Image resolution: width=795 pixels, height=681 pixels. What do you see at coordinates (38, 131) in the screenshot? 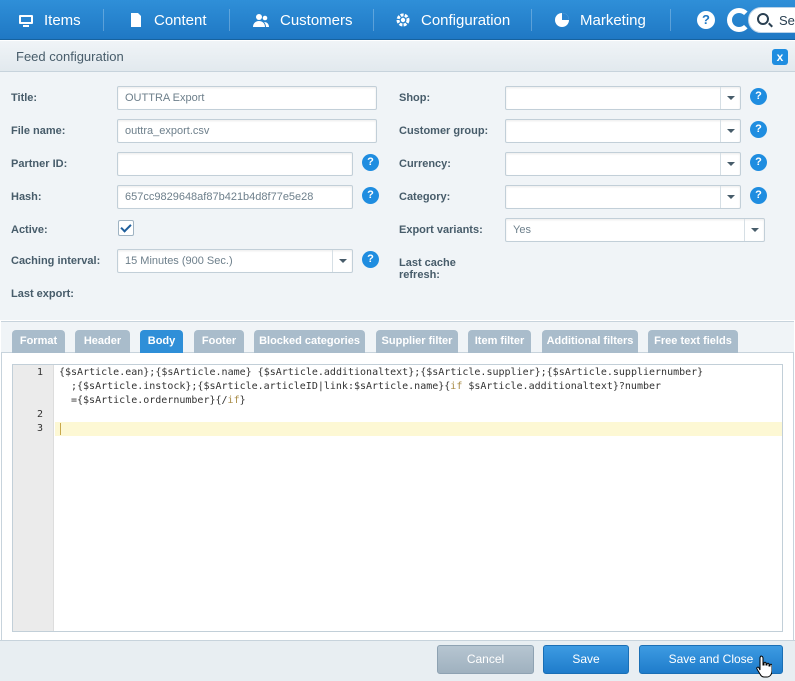
I see `filename-label: File name:` at bounding box center [38, 131].